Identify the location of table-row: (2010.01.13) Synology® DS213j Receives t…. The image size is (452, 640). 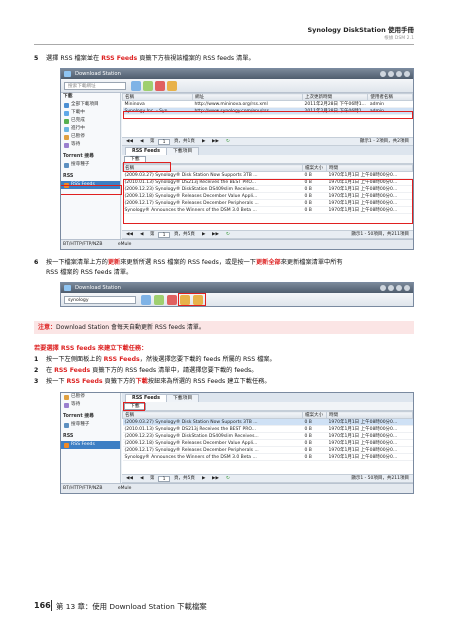
(267, 429).